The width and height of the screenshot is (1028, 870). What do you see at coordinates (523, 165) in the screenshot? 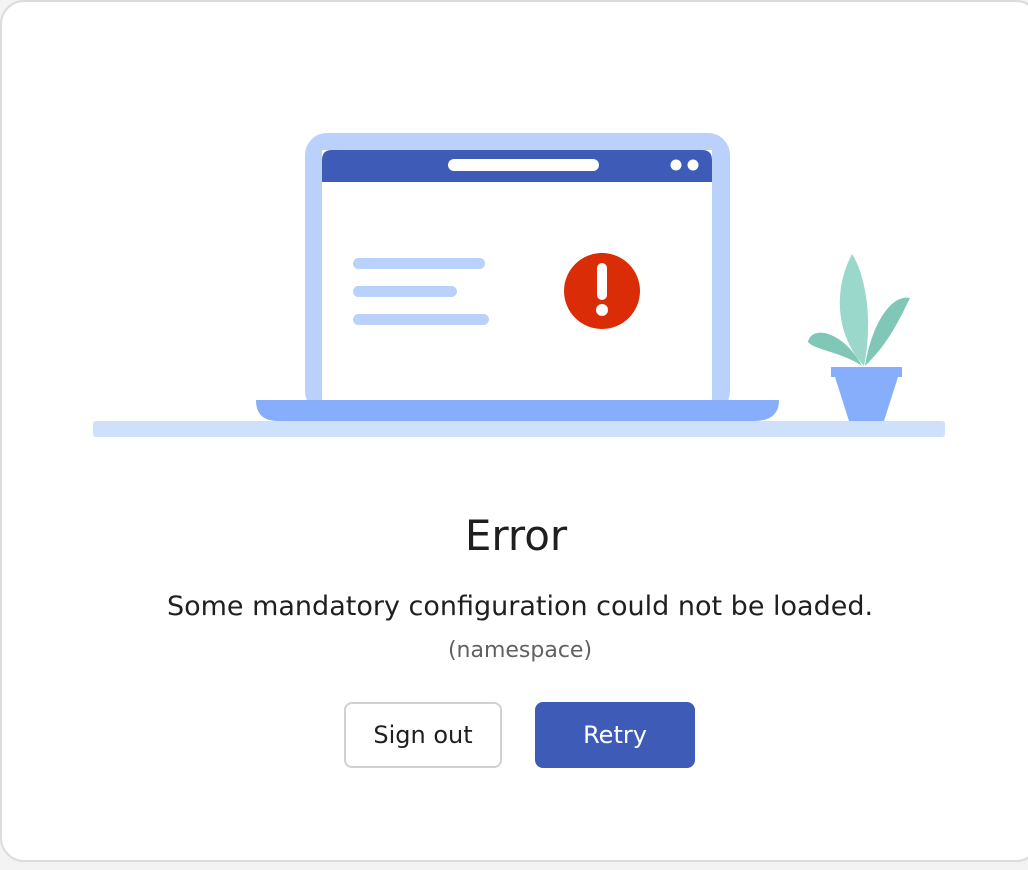
I see `browser-address-bar` at bounding box center [523, 165].